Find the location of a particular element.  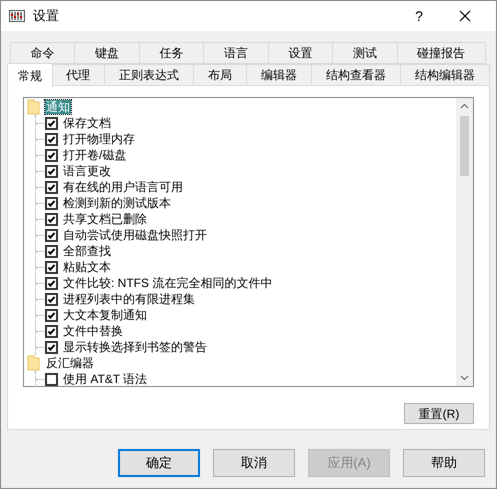

option-label: 检测到新的测试版本 is located at coordinates (117, 203).